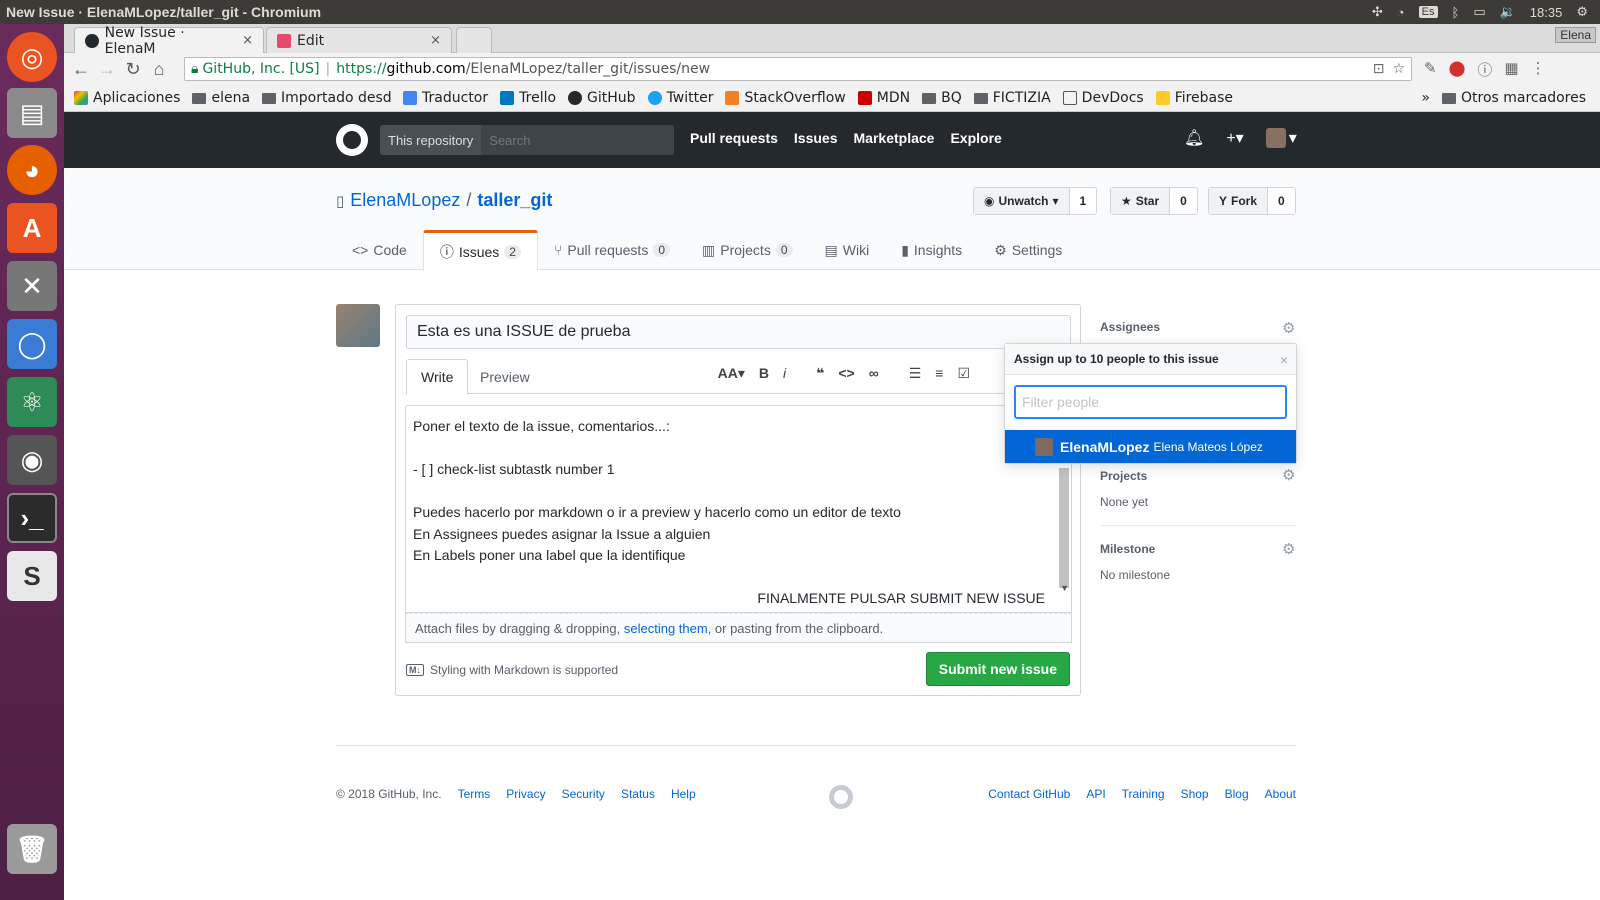 Image resolution: width=1600 pixels, height=900 pixels. I want to click on keyboard-indicator: Es, so click(1428, 12).